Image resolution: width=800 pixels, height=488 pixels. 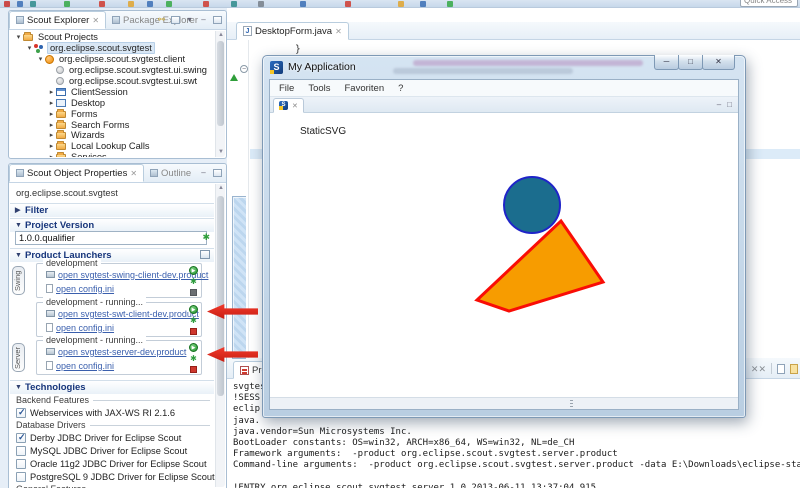 What do you see at coordinates (112, 225) in the screenshot?
I see `project-version-section-header: ▼ Project Version` at bounding box center [112, 225].